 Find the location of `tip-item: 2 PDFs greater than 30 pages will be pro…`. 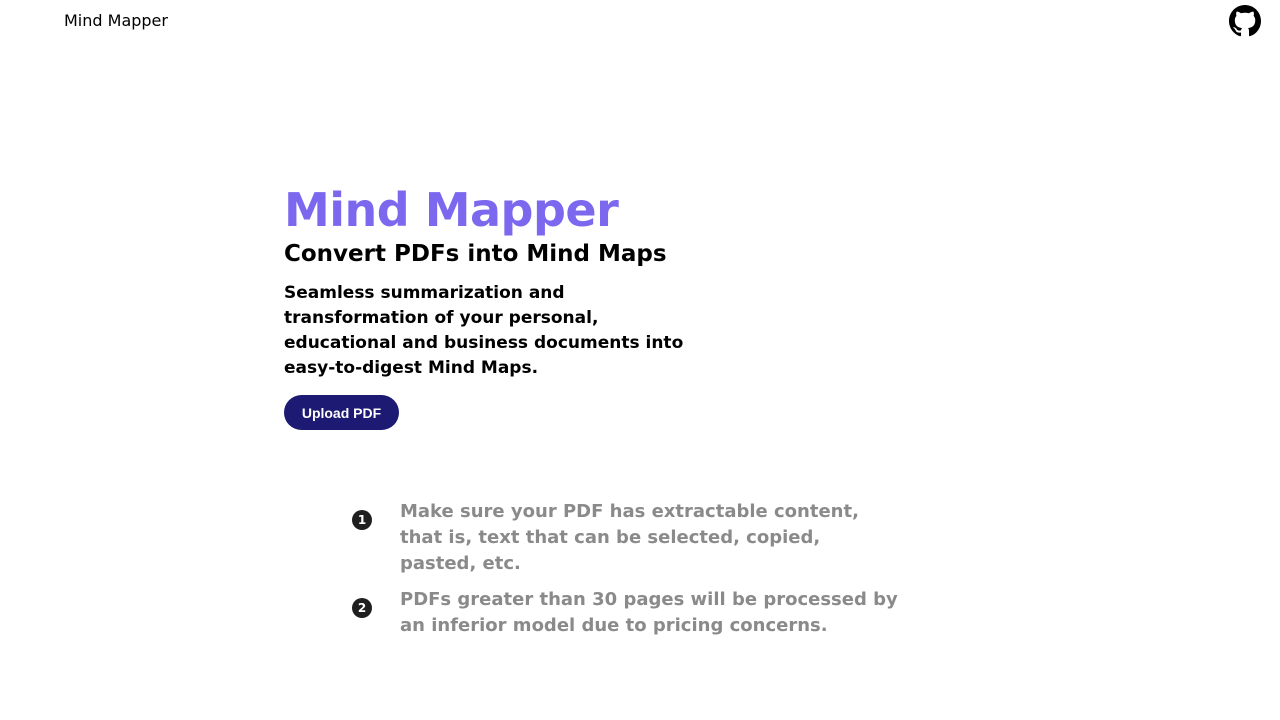

tip-item: 2 PDFs greater than 30 pages will be pro… is located at coordinates (630, 631).